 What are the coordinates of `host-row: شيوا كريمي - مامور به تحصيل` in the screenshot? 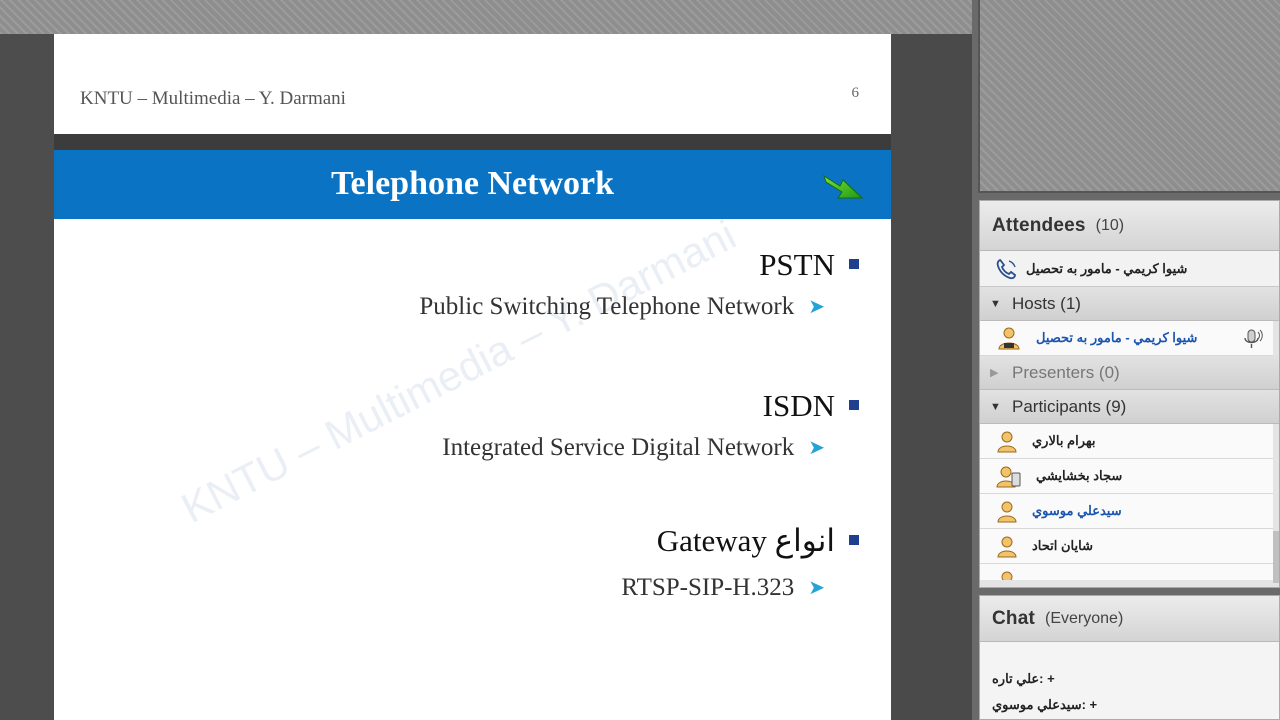 It's located at (1126, 338).